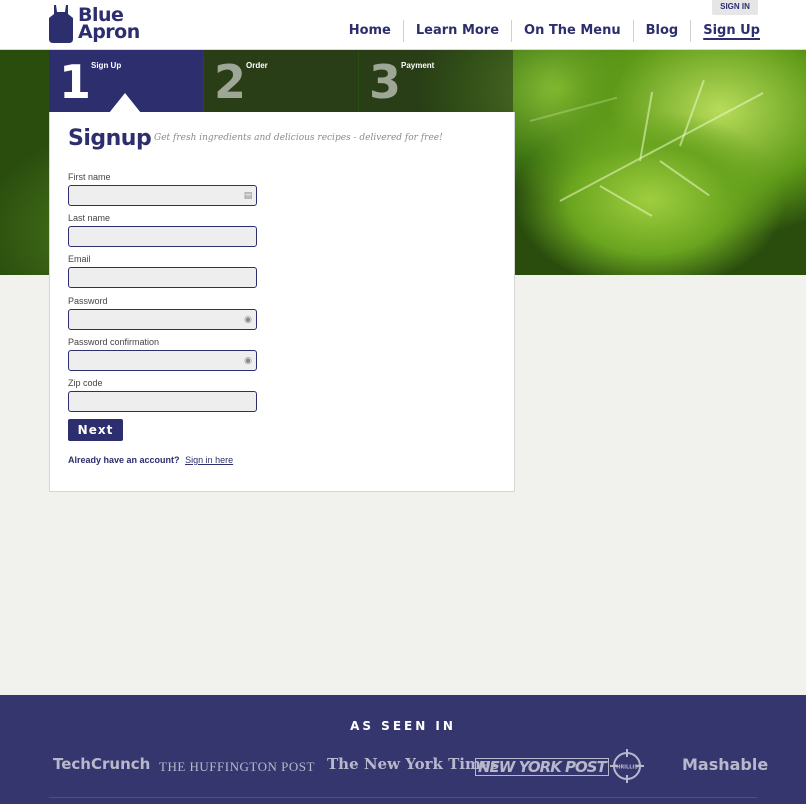  Describe the element at coordinates (110, 138) in the screenshot. I see `page-title: Signup` at that location.